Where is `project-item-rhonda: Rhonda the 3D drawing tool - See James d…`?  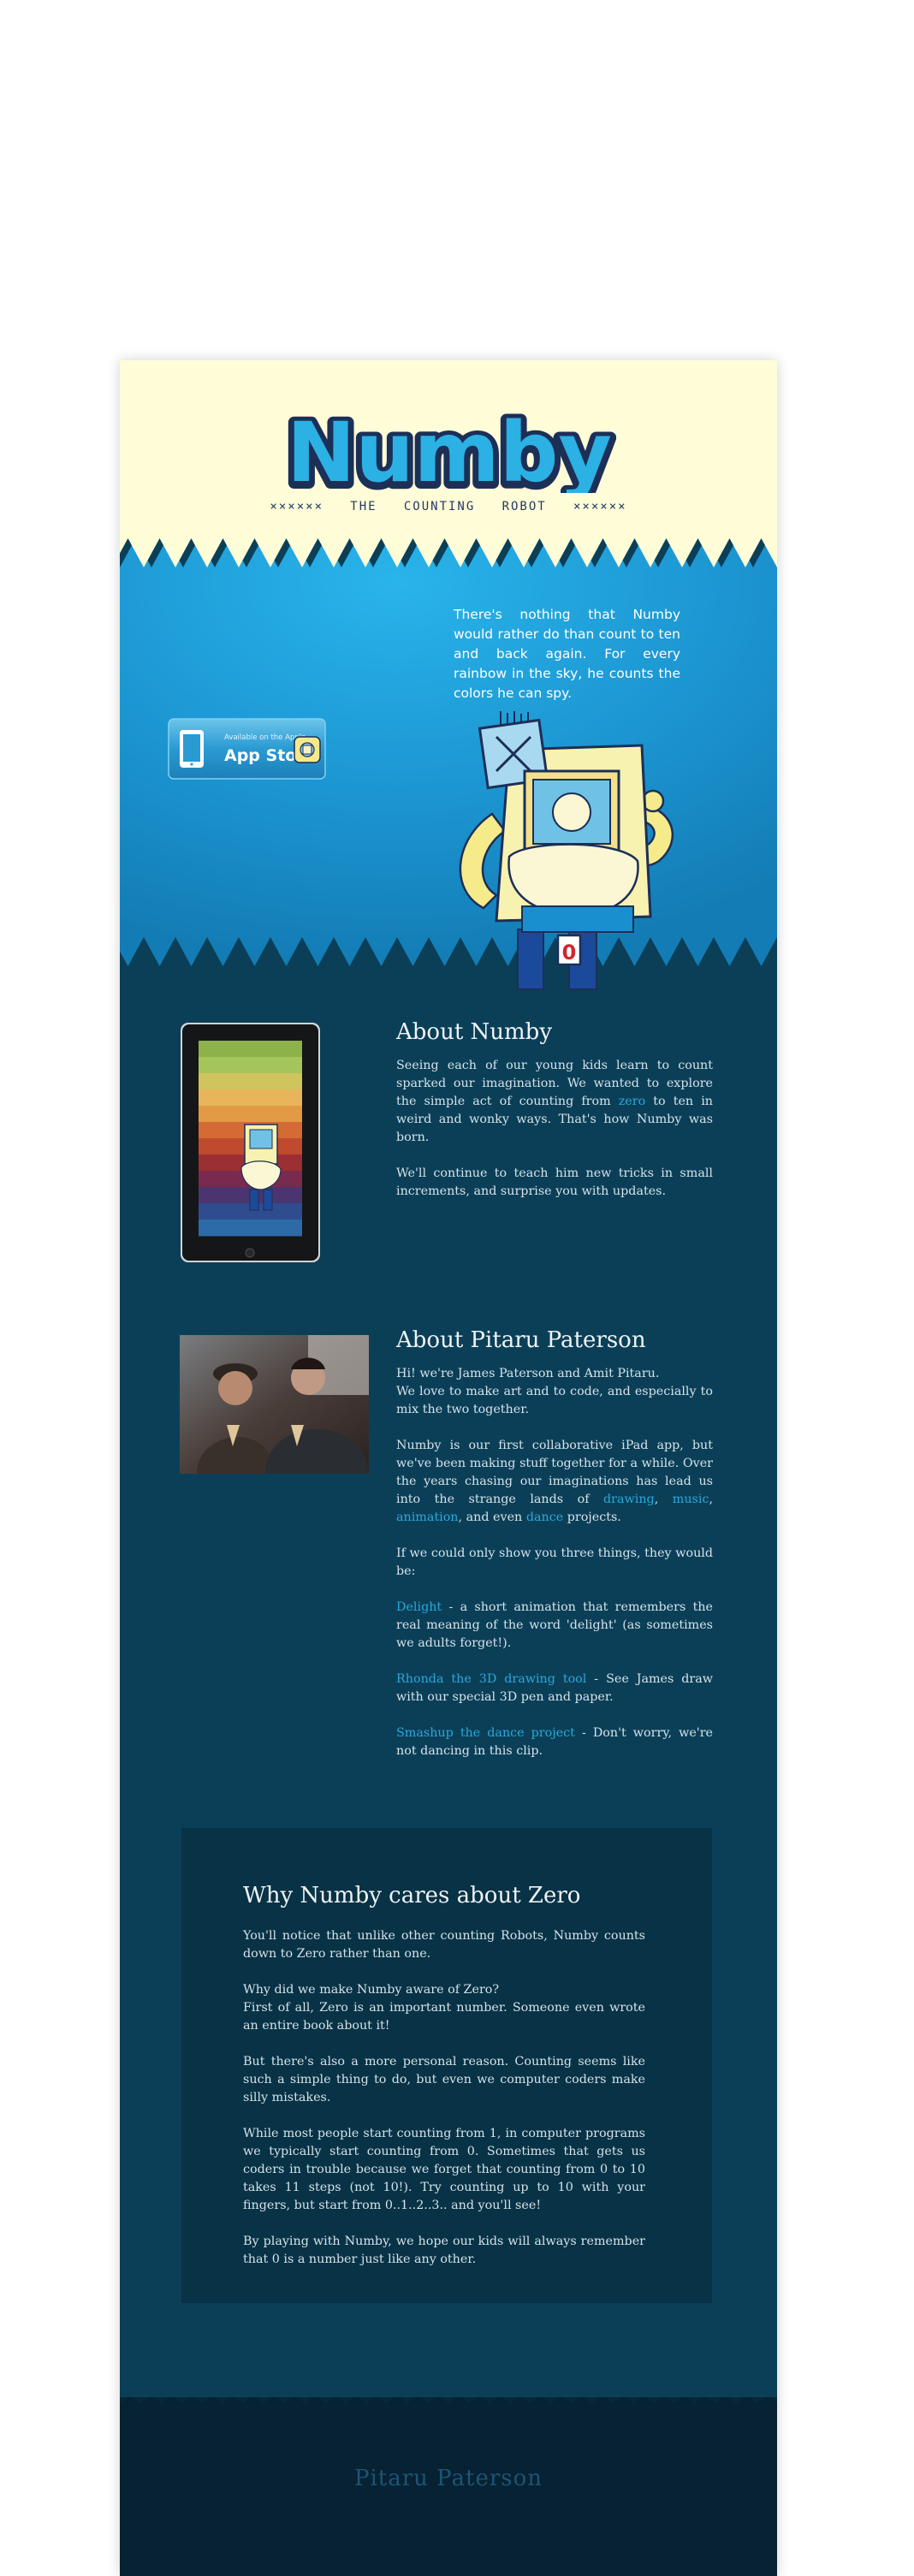
project-item-rhonda: Rhonda the 3D drawing tool - See James d… is located at coordinates (554, 1688).